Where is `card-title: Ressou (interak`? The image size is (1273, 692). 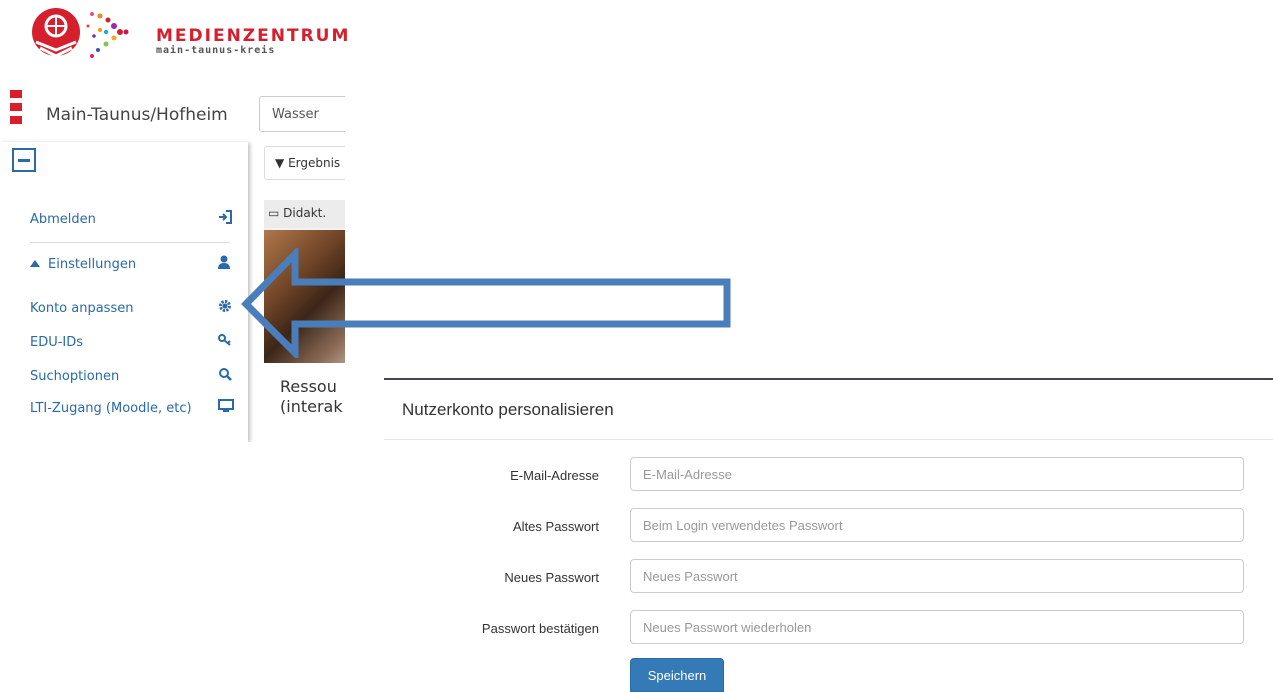 card-title: Ressou (interak is located at coordinates (311, 396).